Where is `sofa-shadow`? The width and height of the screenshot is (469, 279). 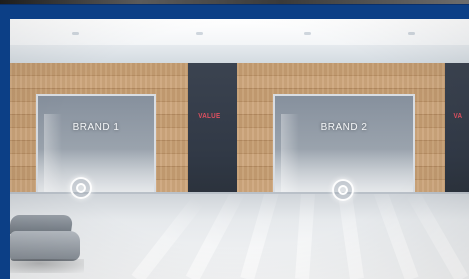
sofa-shadow is located at coordinates (47, 266).